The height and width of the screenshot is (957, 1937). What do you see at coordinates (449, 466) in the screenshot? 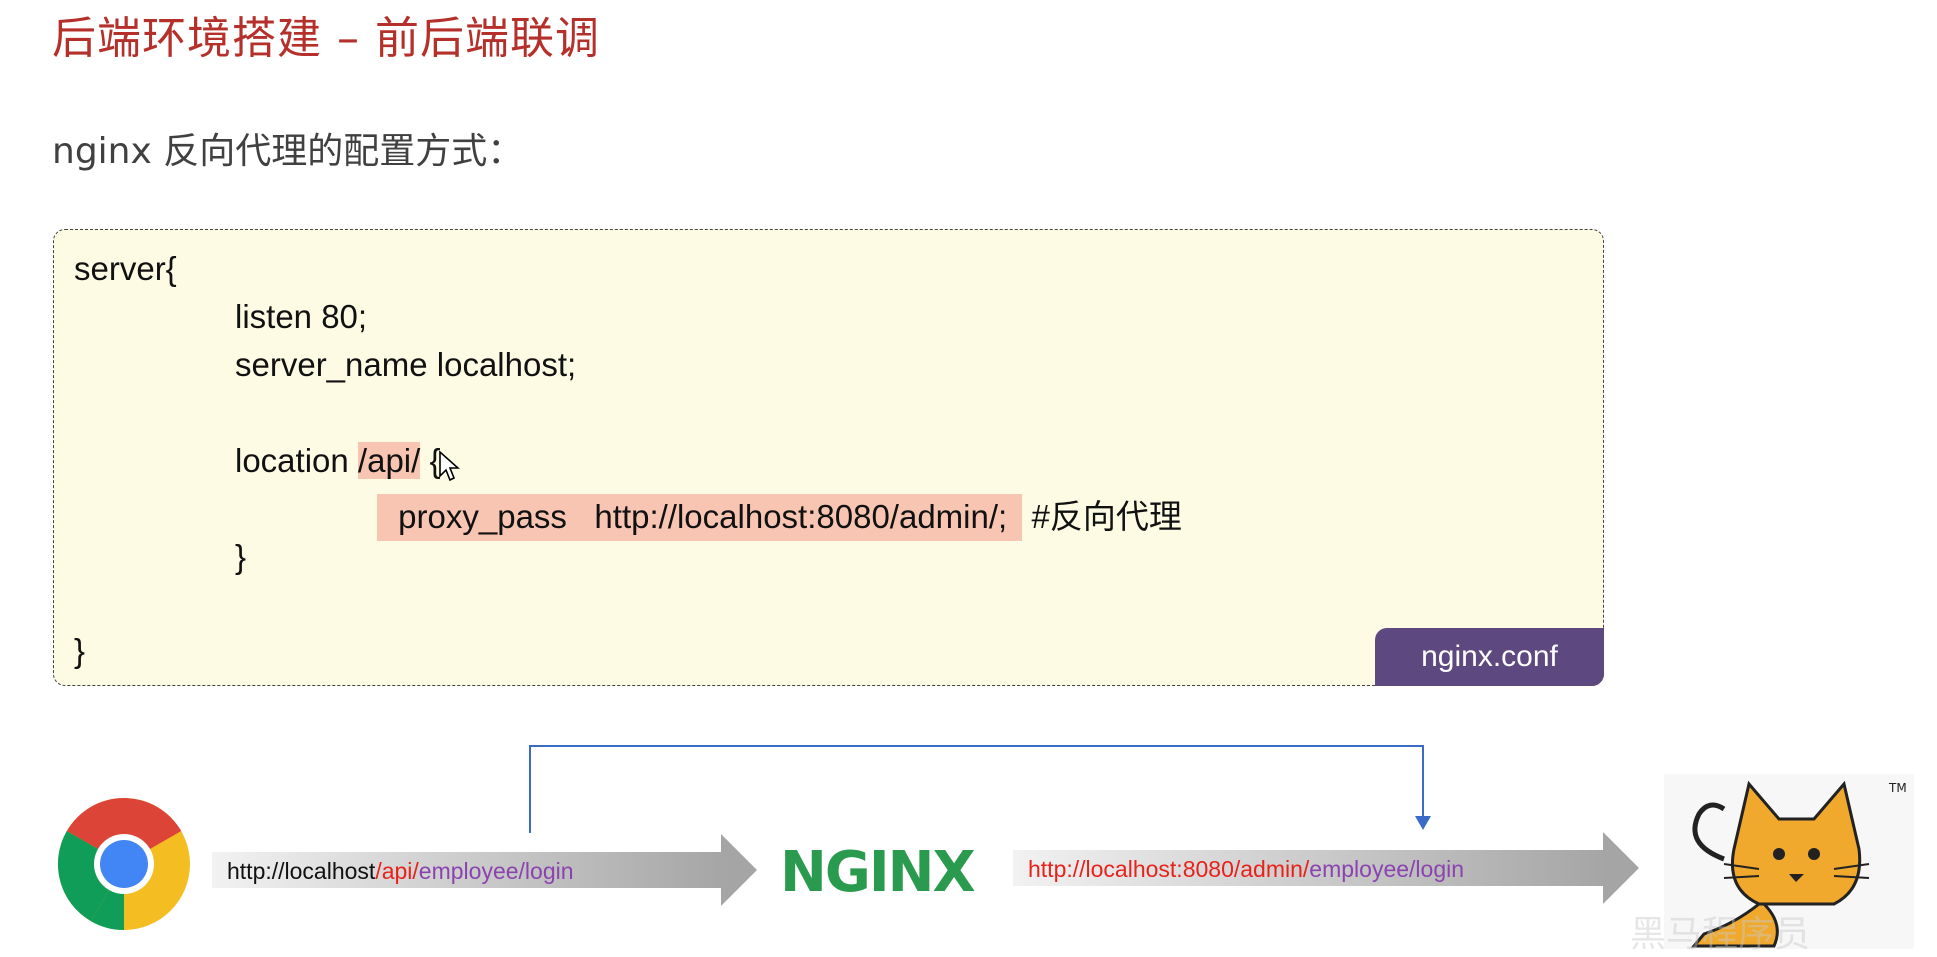
I see `mouse-cursor-icon` at bounding box center [449, 466].